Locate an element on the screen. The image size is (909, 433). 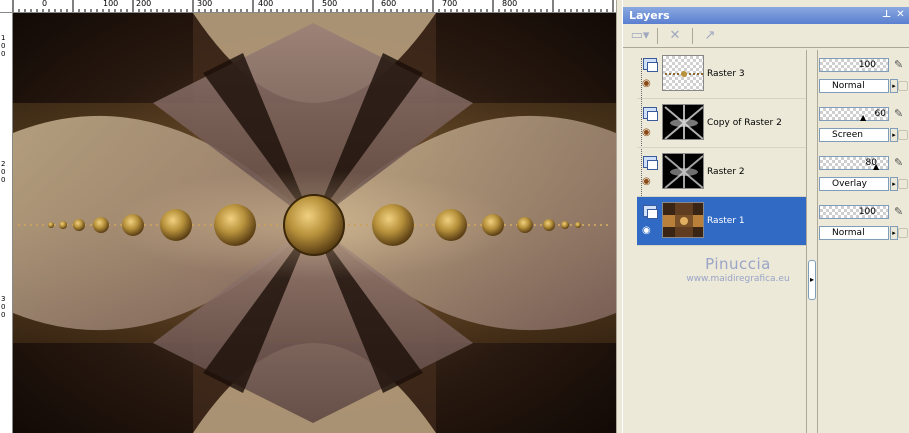
slider-caret-icon: ▲ is located at coordinates (863, 118).